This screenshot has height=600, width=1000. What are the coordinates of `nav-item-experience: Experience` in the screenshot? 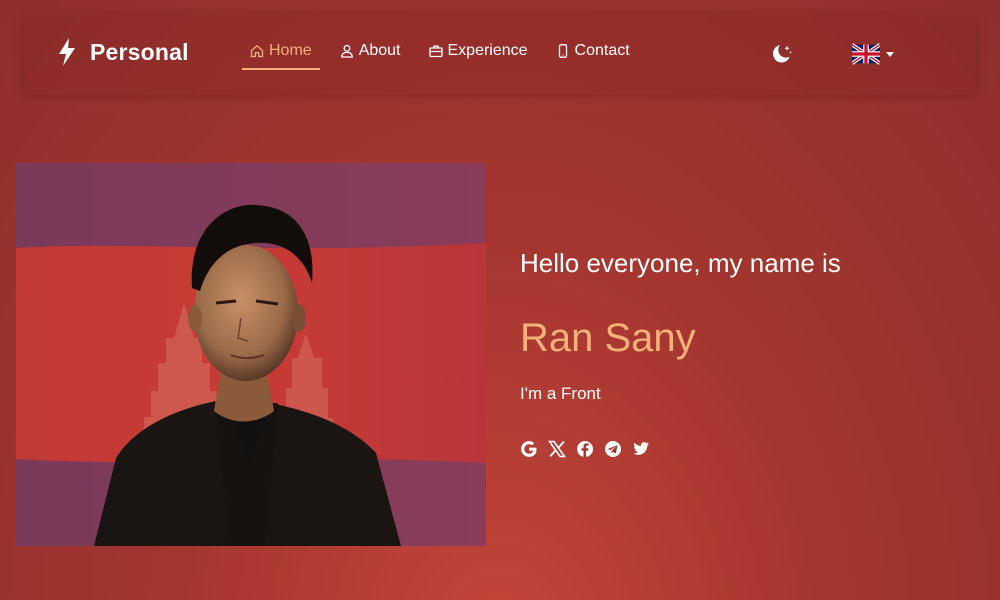 It's located at (478, 55).